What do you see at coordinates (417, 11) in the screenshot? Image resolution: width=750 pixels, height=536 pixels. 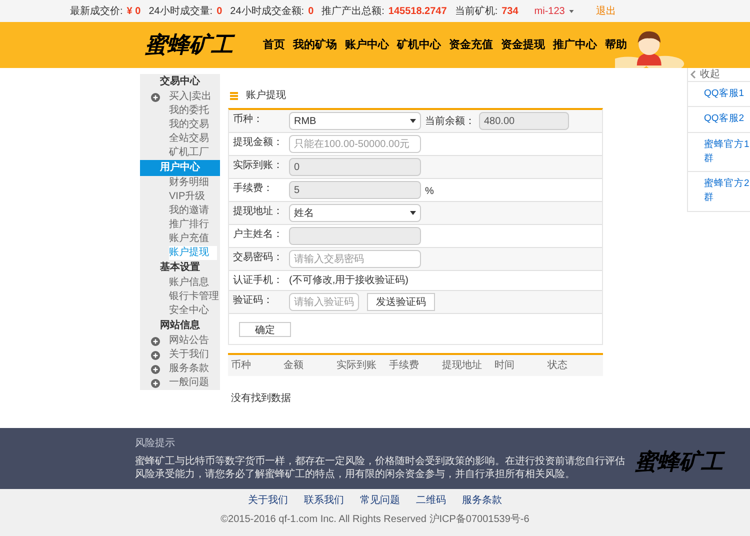 I see `stat-value: 145518.2747` at bounding box center [417, 11].